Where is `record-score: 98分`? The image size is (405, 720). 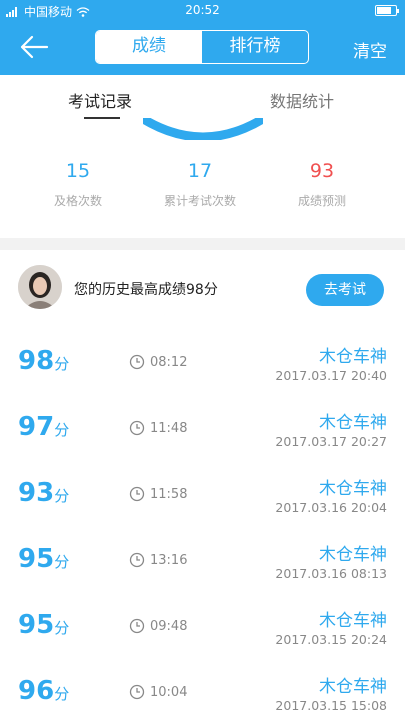
record-score: 98分 is located at coordinates (44, 361).